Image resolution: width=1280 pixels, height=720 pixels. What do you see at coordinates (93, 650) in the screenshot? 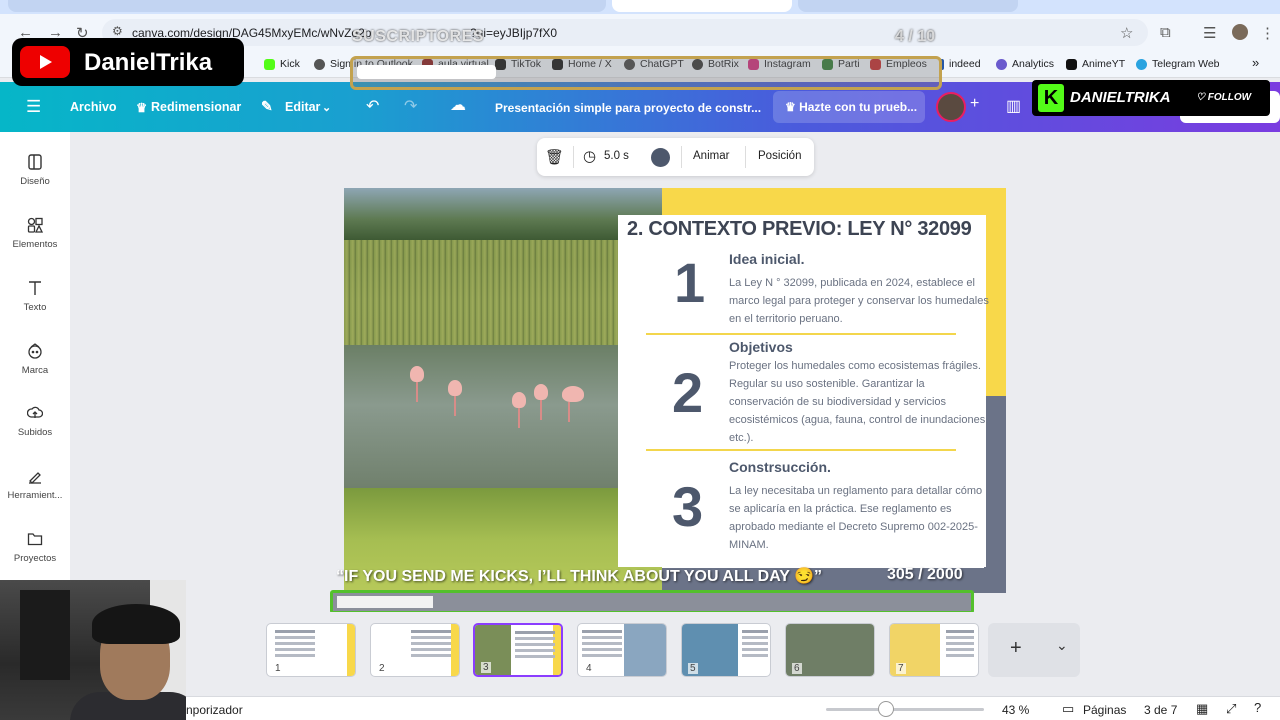
I see `webcam-overlay` at bounding box center [93, 650].